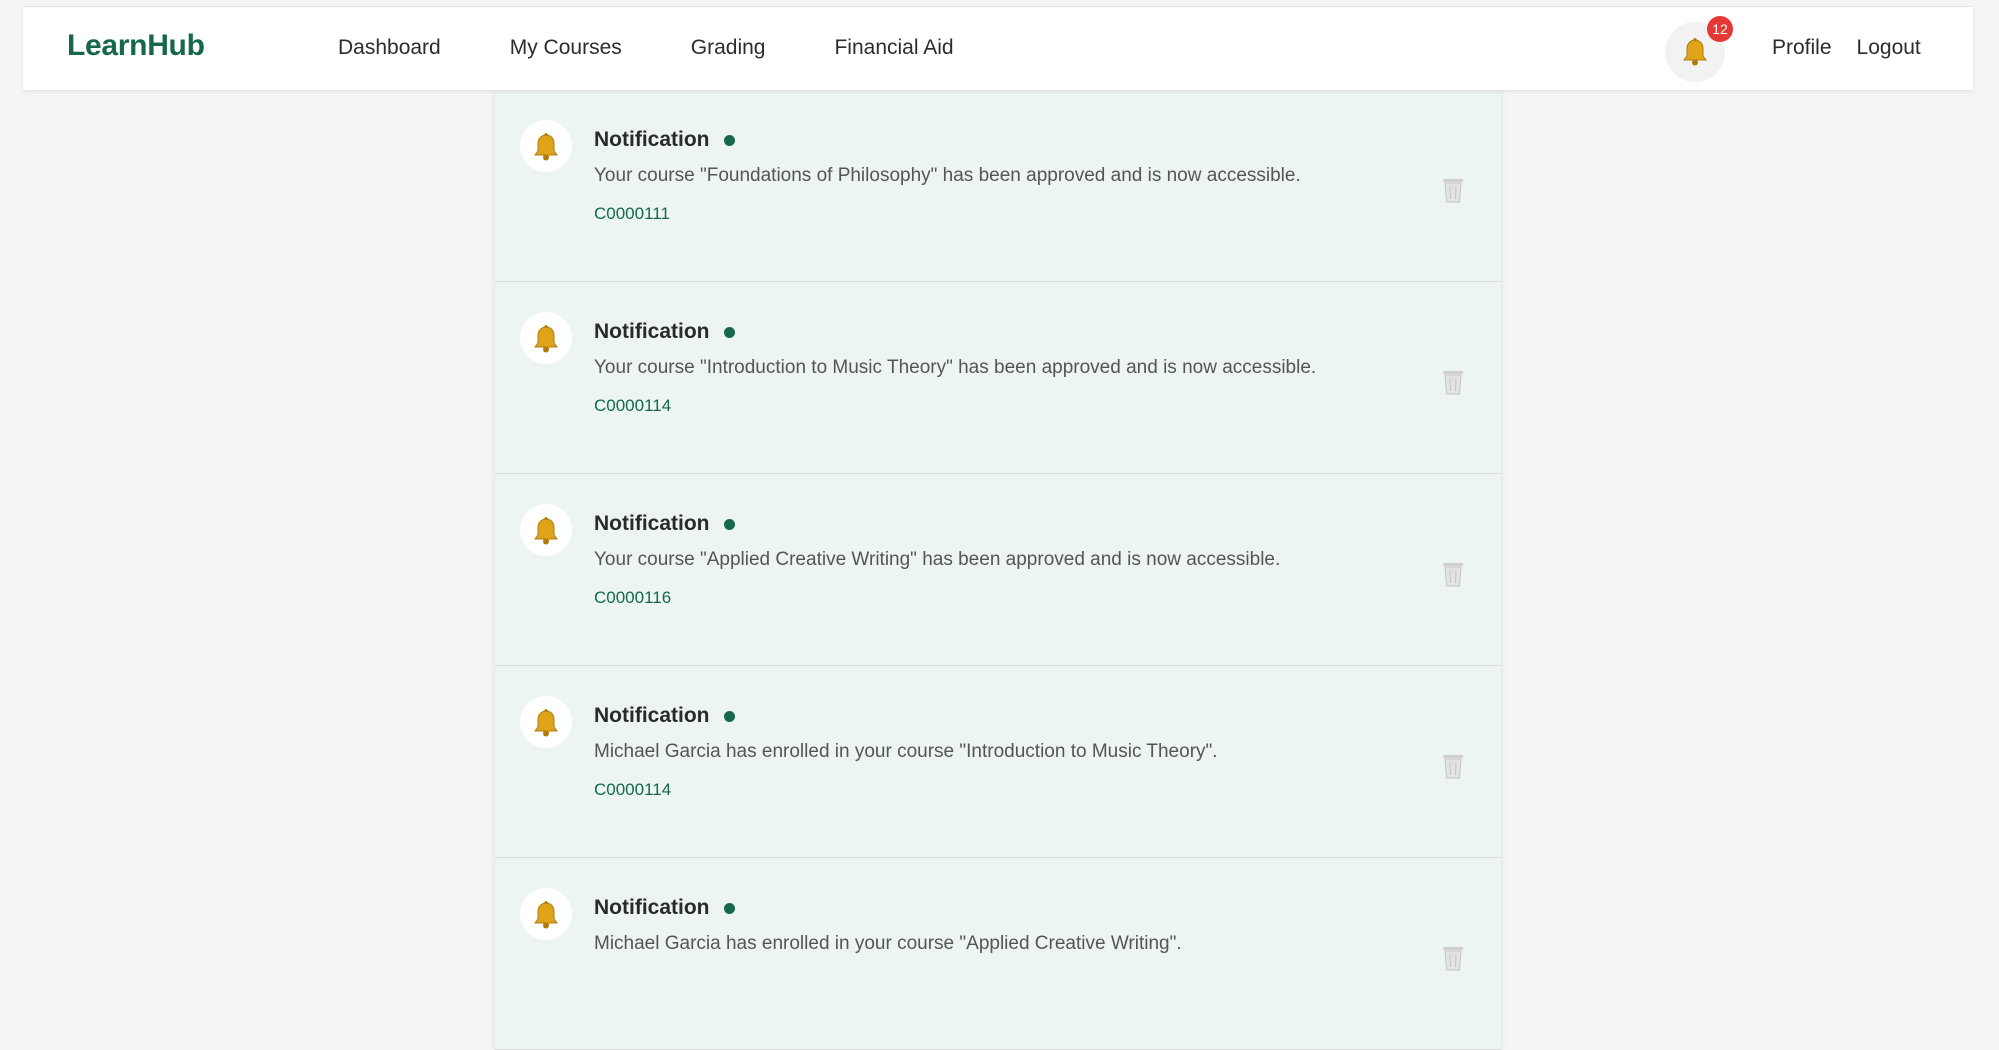  What do you see at coordinates (566, 48) in the screenshot?
I see `nav-link-my-courses: My Courses` at bounding box center [566, 48].